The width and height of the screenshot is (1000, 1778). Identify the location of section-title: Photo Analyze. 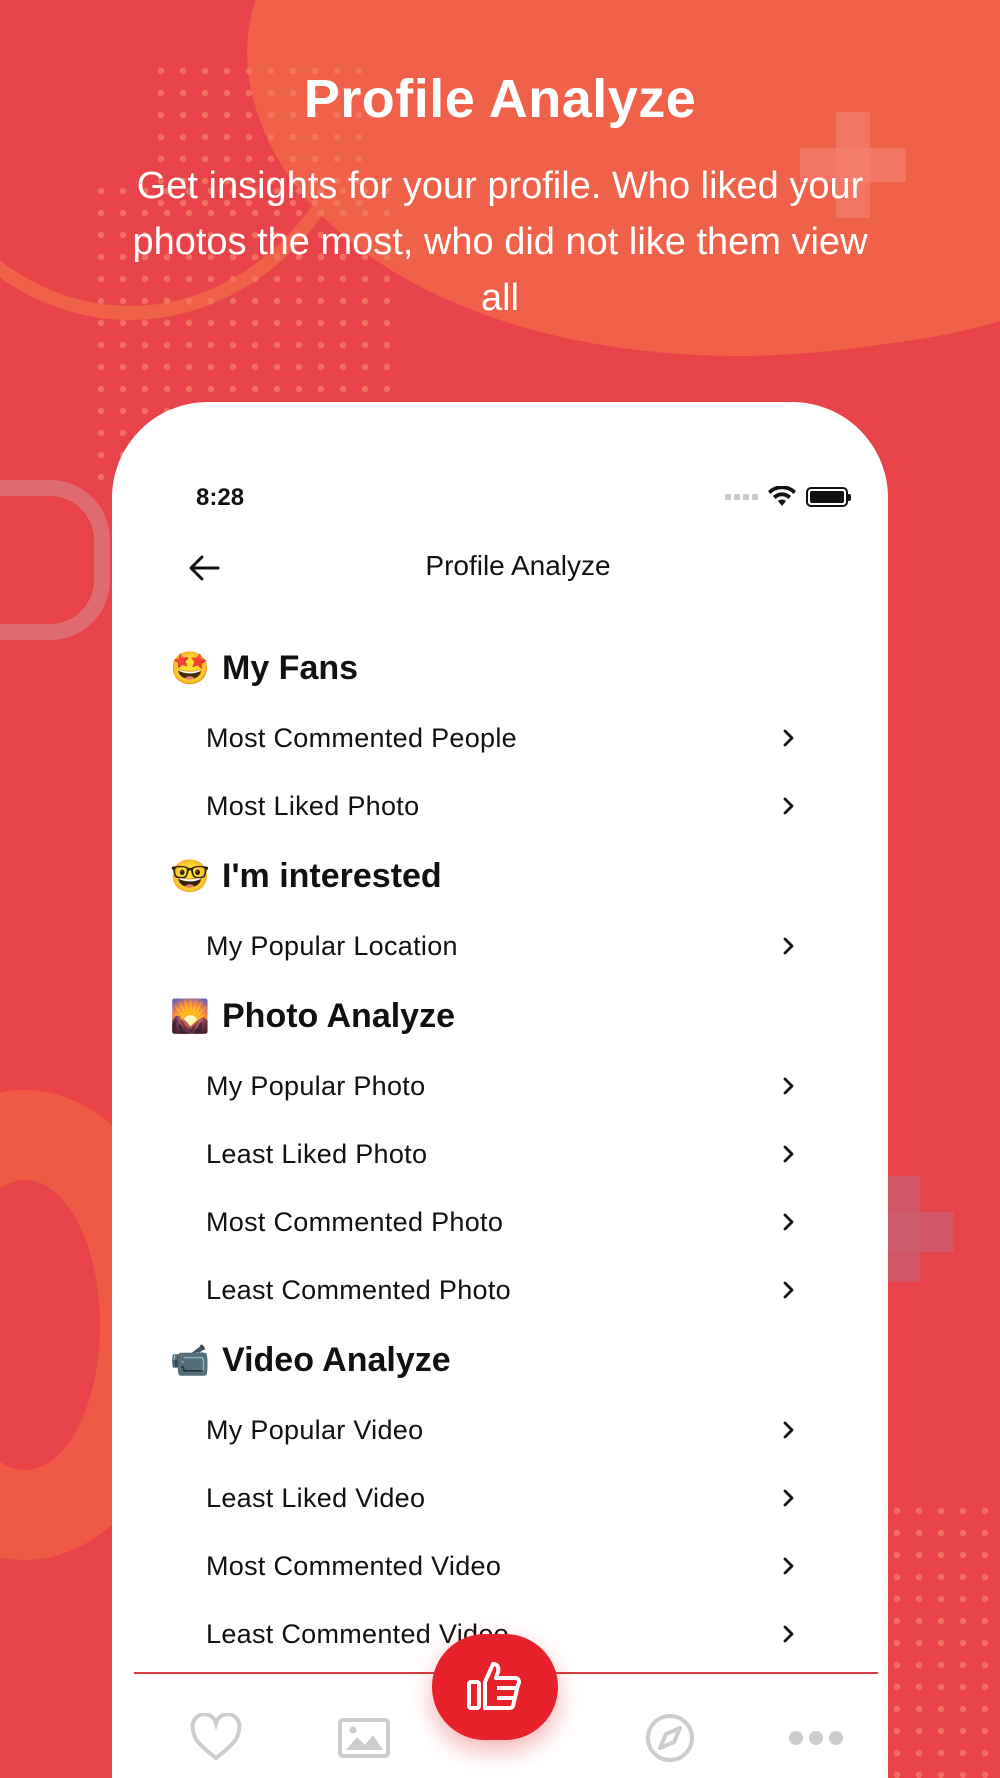
(338, 1015).